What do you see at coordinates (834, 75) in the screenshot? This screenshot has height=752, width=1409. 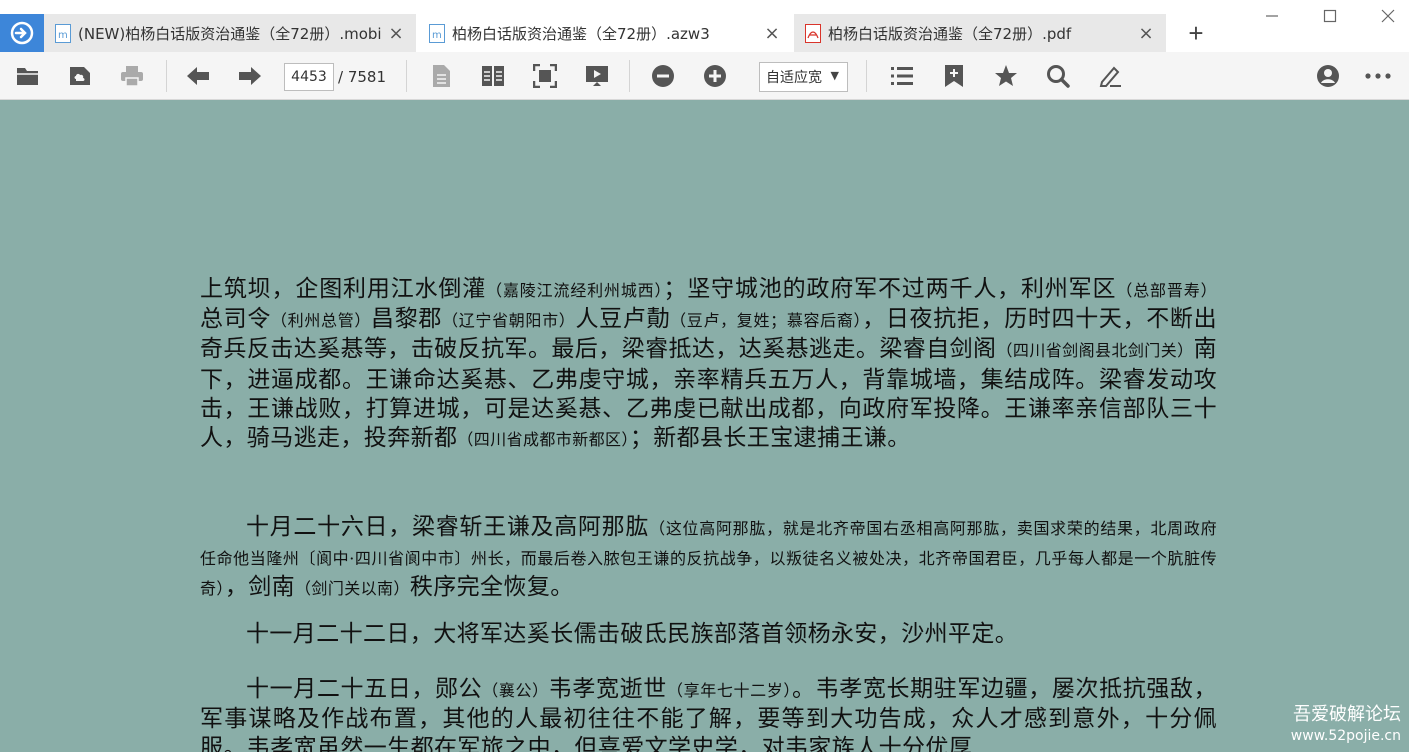 I see `chevron-down-icon: ▼` at bounding box center [834, 75].